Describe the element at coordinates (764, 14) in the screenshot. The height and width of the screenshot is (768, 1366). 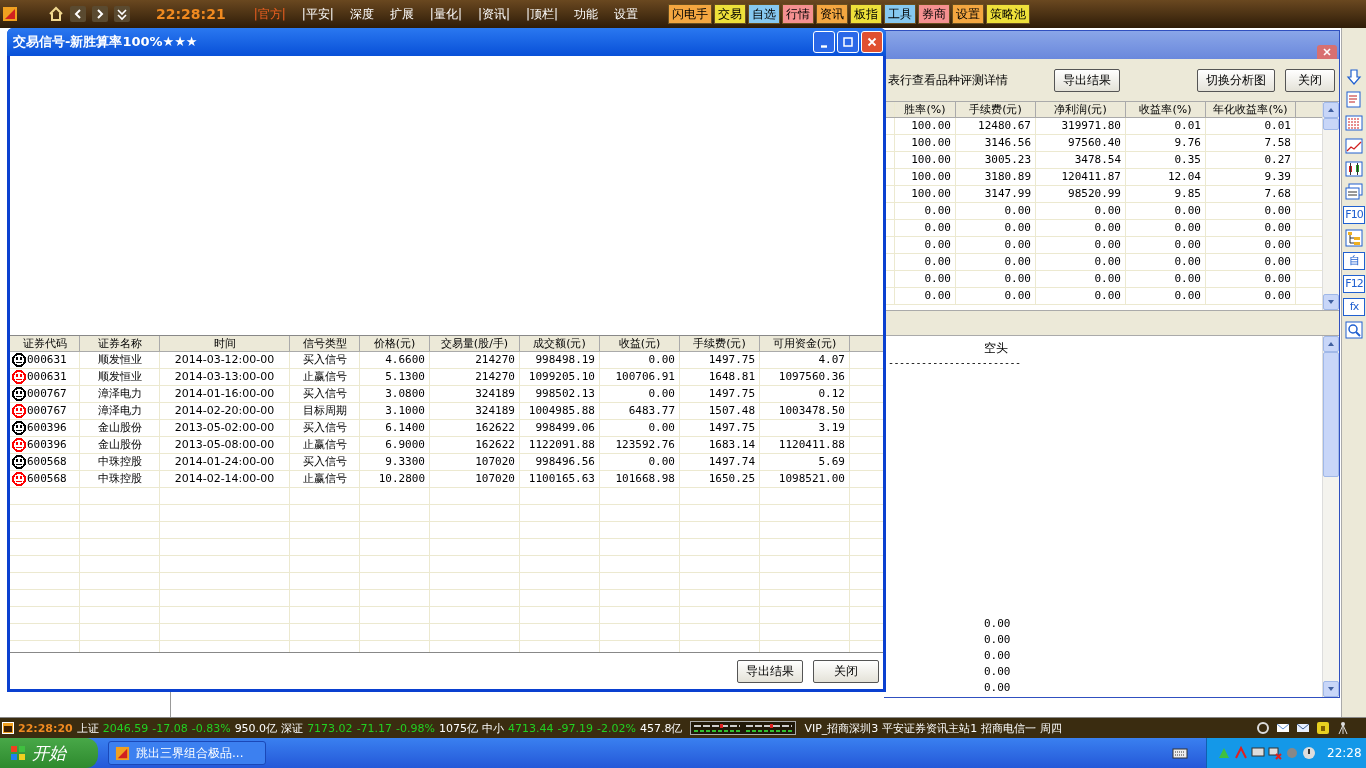
I see `quick-button: 自选` at that location.